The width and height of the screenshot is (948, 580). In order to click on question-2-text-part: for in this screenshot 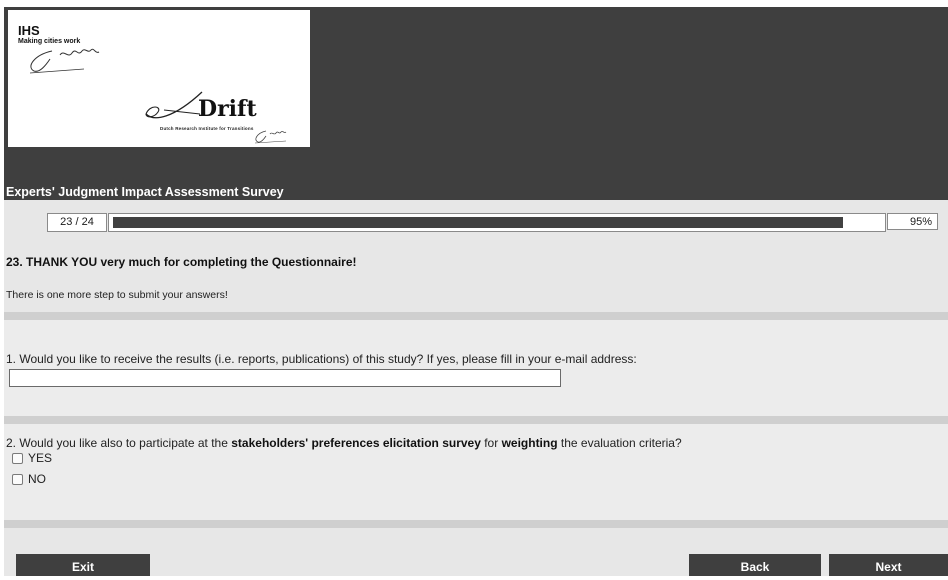, I will do `click(491, 443)`.